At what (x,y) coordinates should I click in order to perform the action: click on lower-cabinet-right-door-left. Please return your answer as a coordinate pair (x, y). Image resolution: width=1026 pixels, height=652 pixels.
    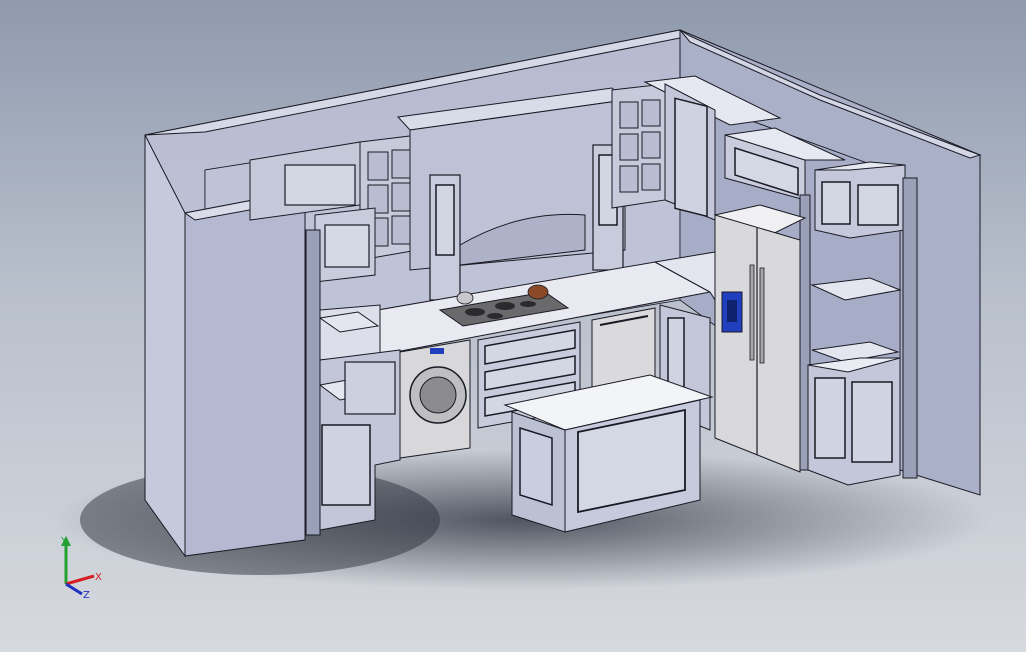
    Looking at the image, I should click on (830, 418).